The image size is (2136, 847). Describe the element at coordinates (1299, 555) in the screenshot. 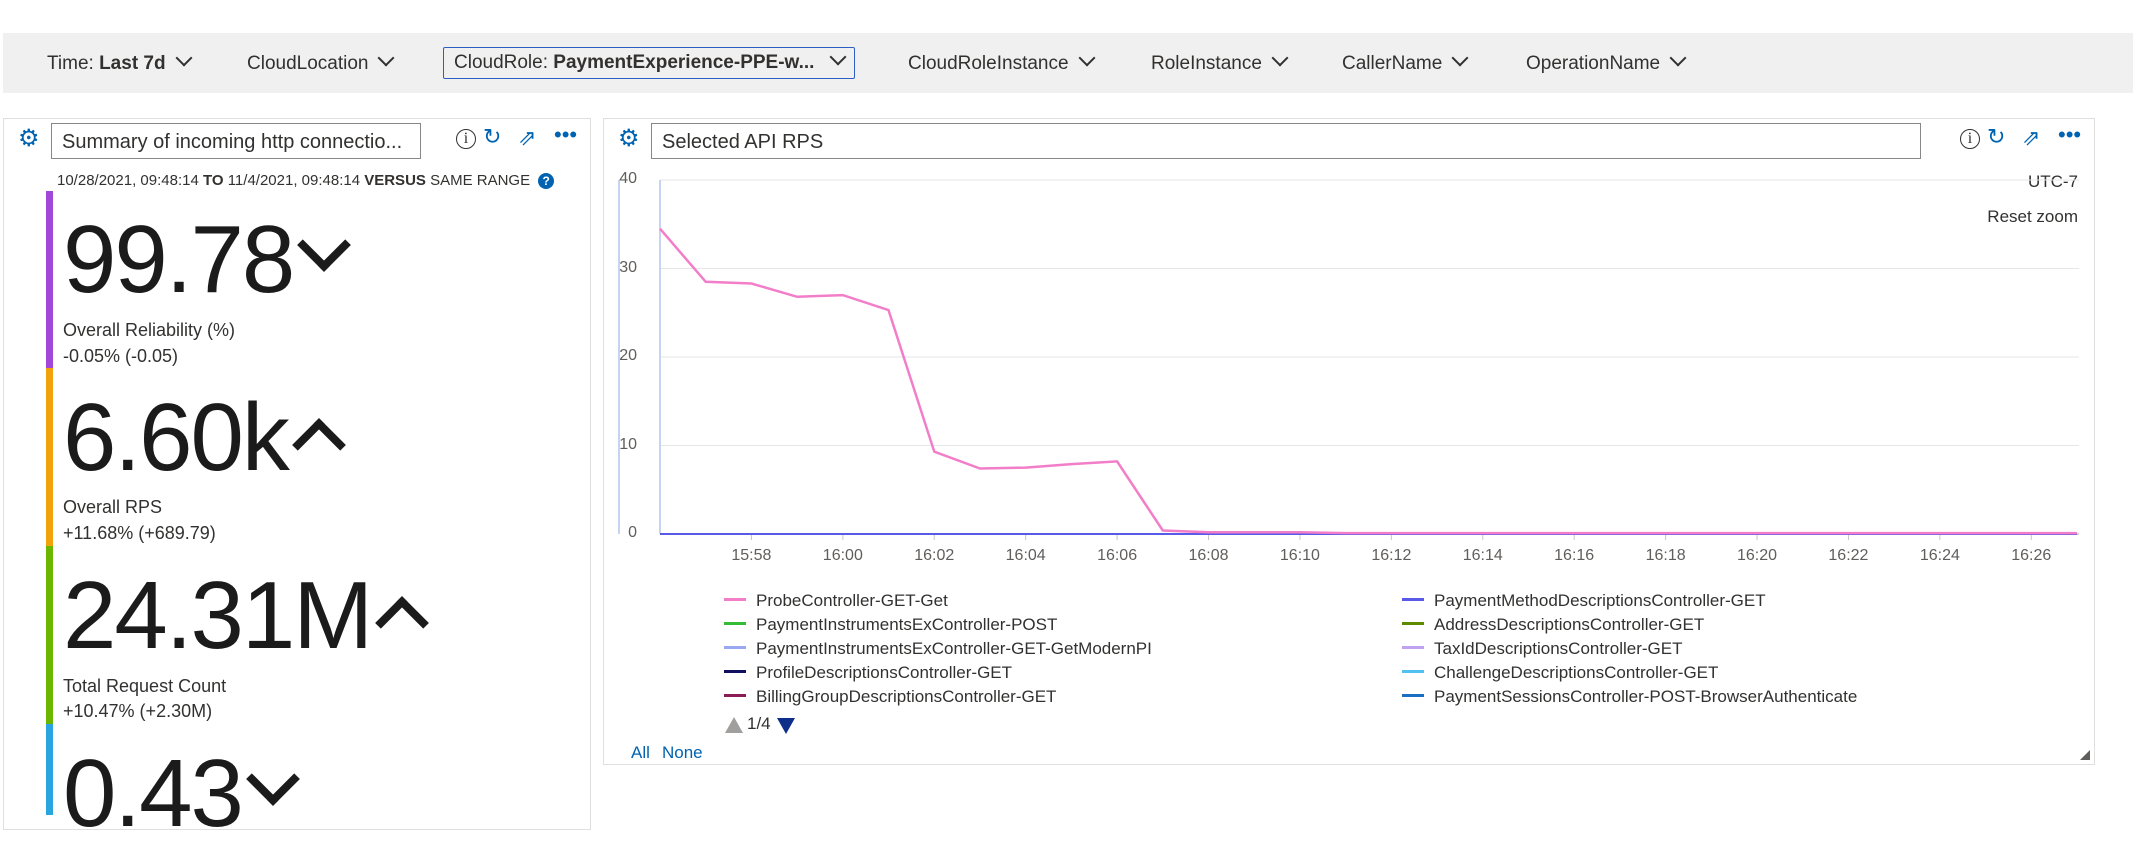

I see `x-tick-label: 16:10` at that location.